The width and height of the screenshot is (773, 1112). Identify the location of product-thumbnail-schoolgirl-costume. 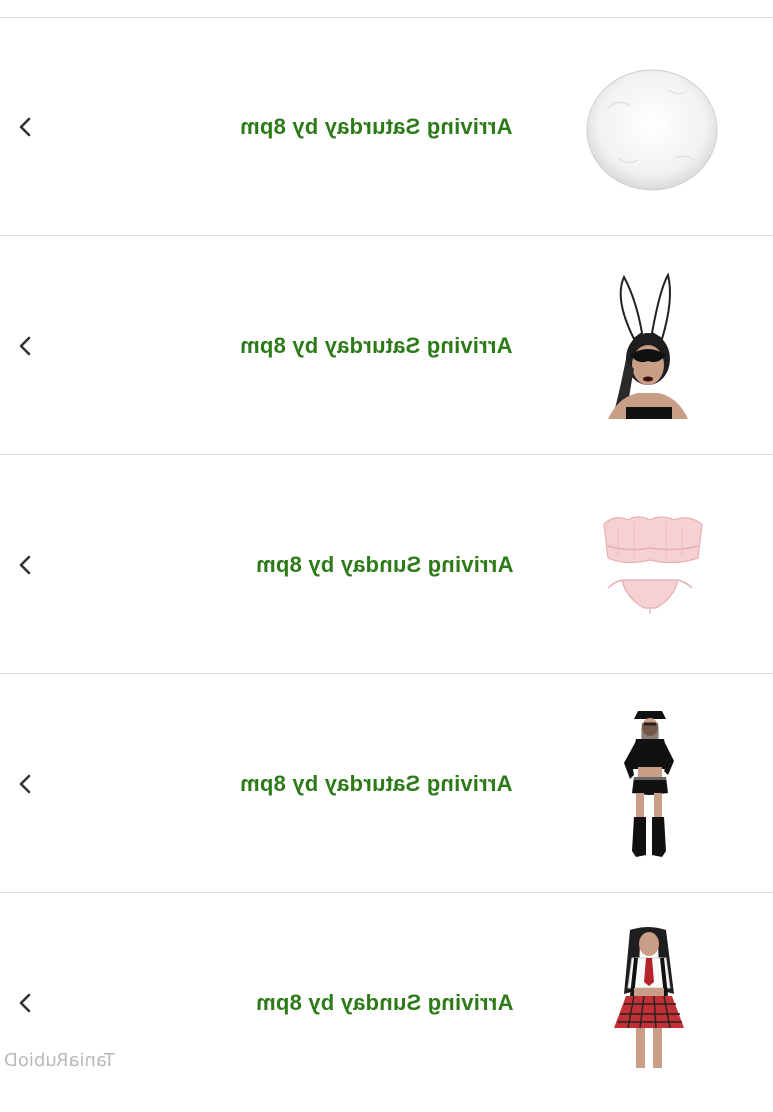
(648, 1004).